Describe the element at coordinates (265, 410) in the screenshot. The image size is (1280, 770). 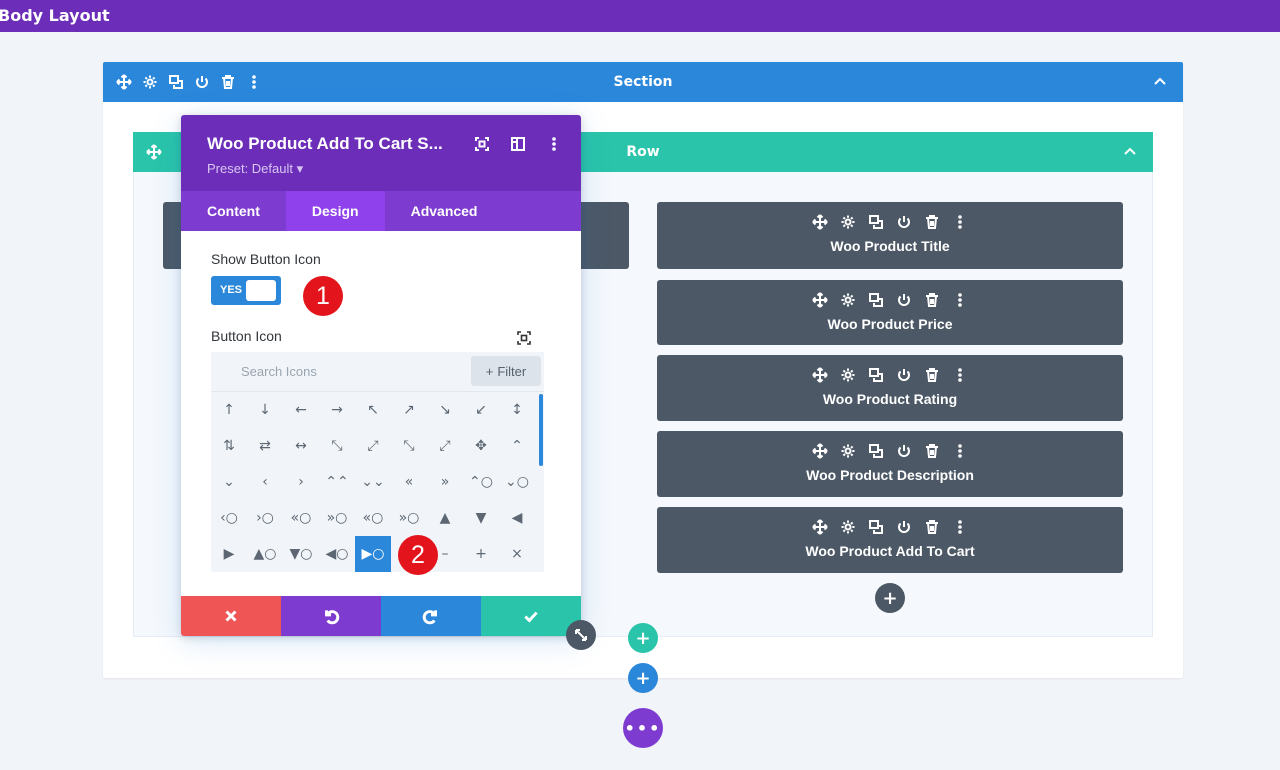
I see `icon-option: ↓` at that location.